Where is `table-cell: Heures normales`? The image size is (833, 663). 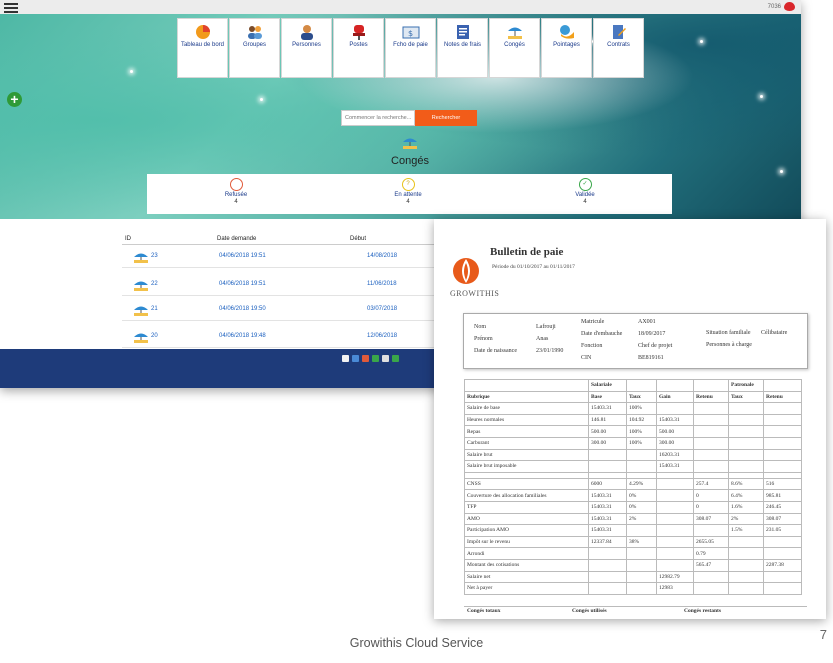 table-cell: Heures normales is located at coordinates (526, 420).